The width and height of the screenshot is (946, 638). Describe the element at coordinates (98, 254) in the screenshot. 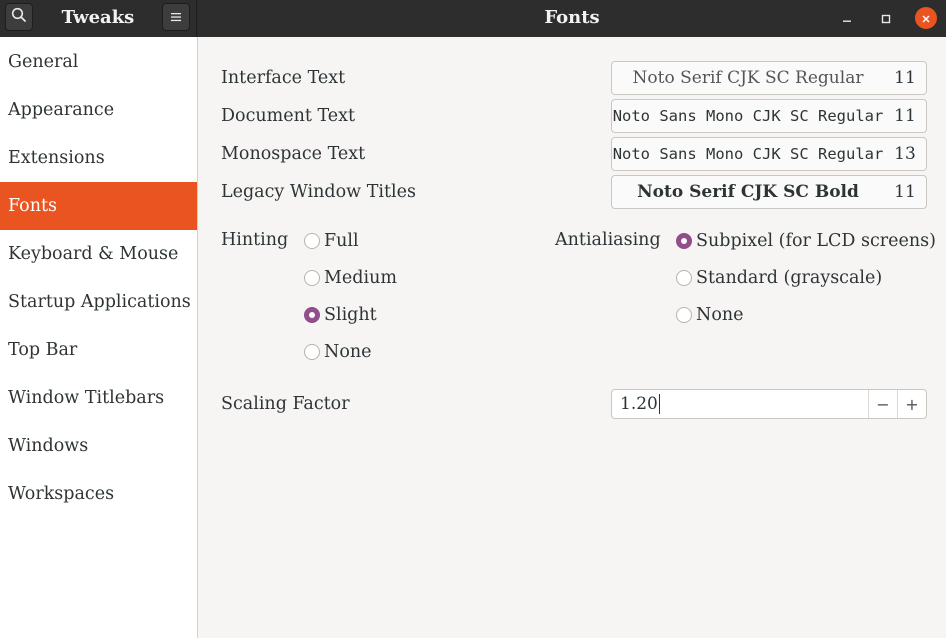

I see `sidebar-item-keyboard-mouse: Keyboard & Mouse` at that location.